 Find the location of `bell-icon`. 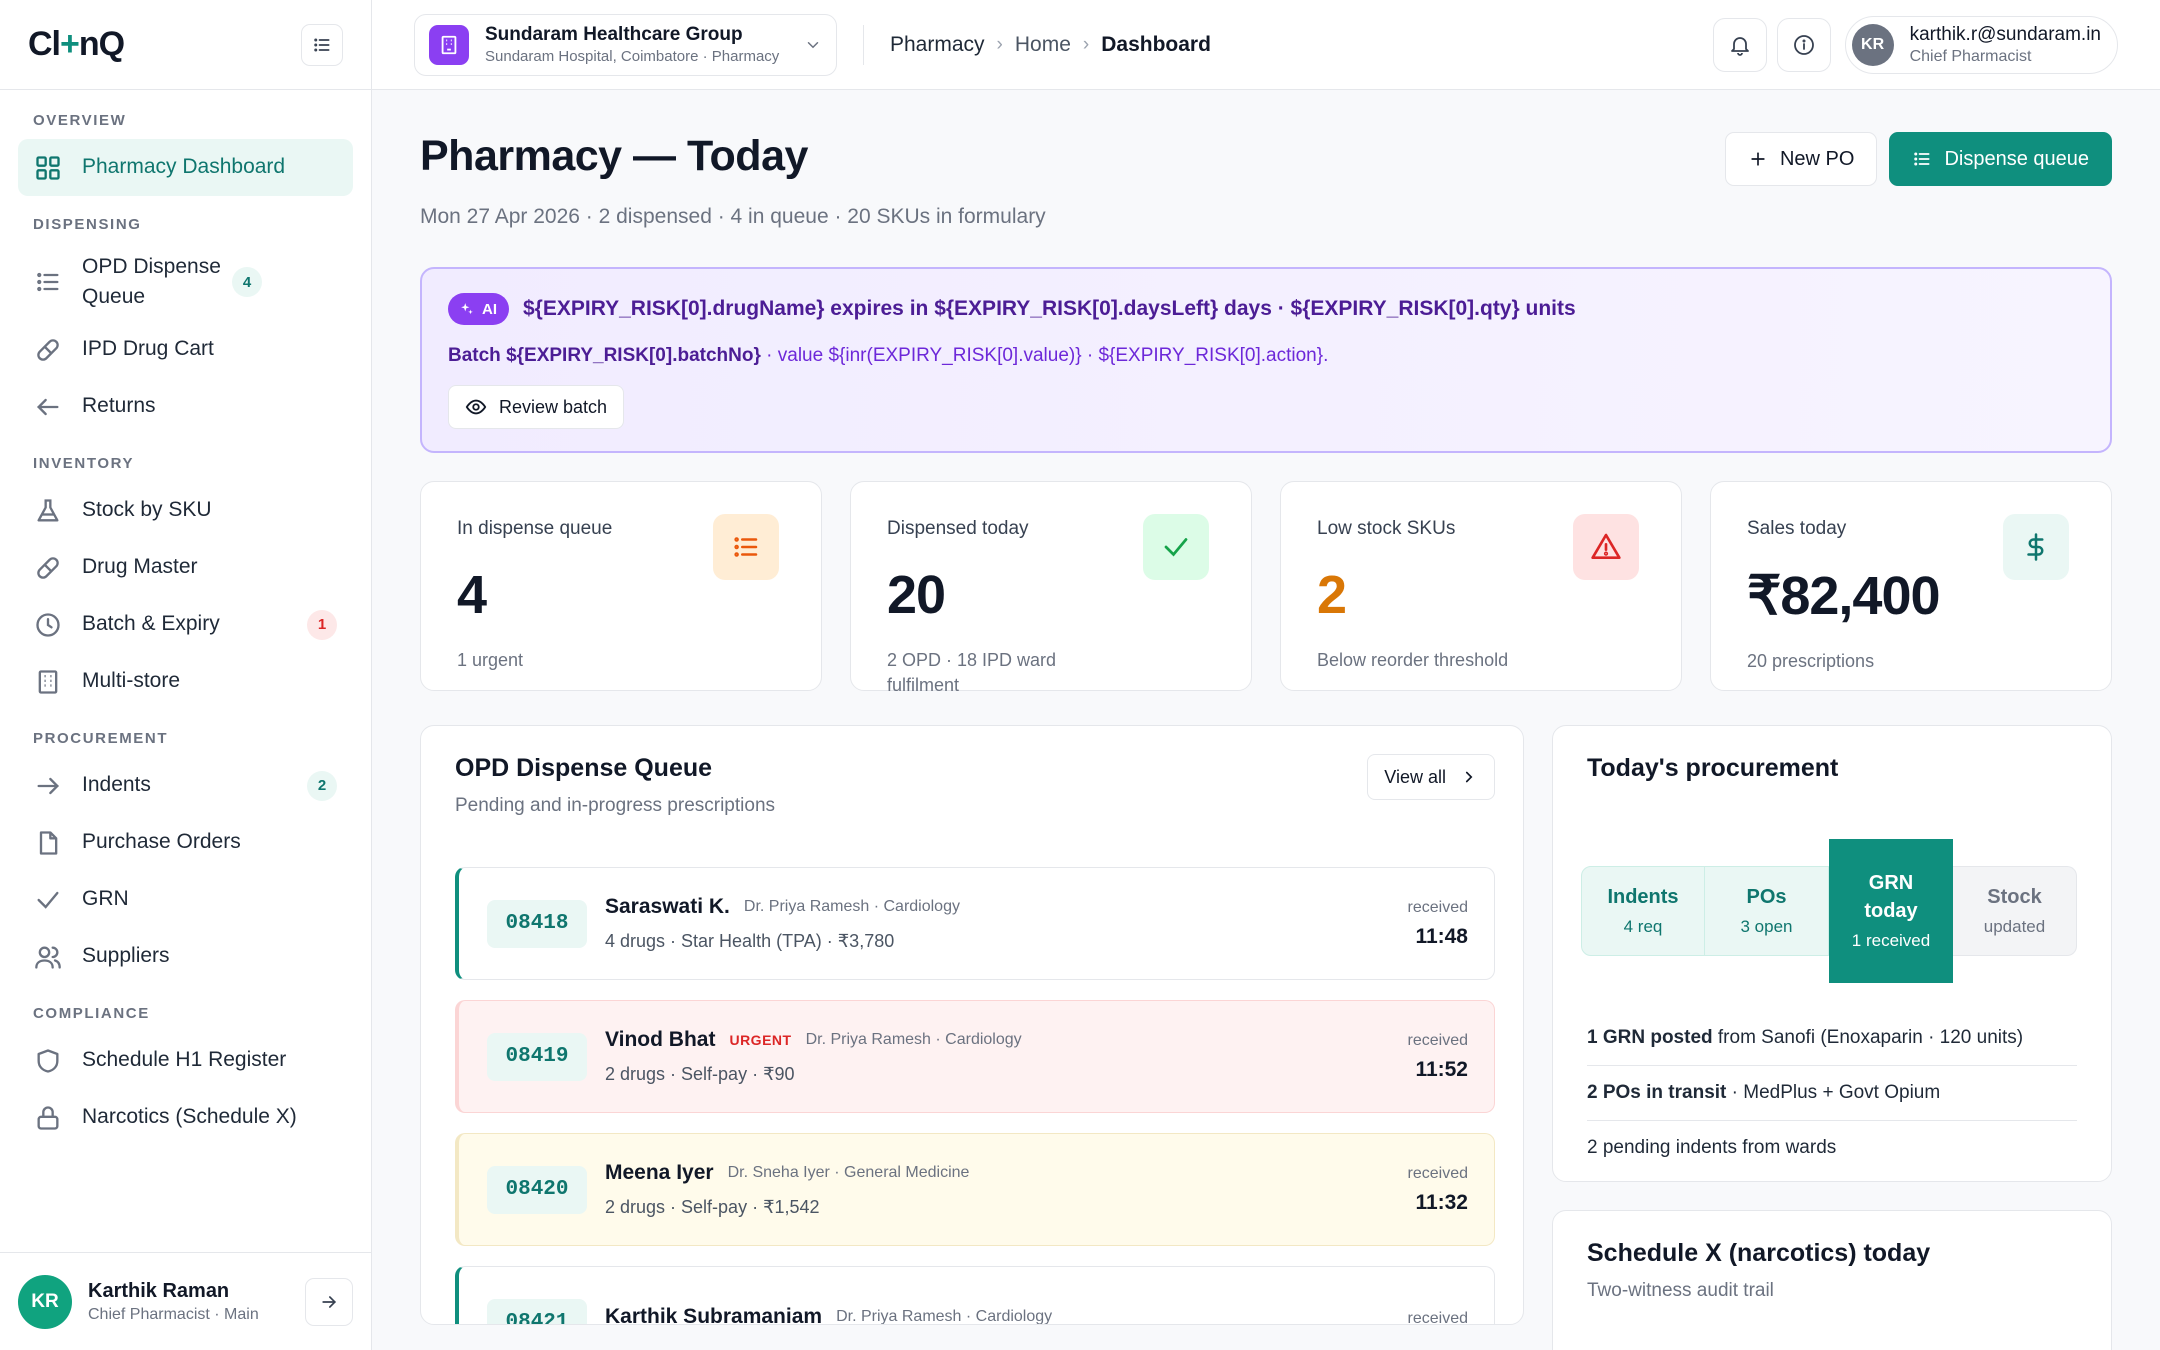

bell-icon is located at coordinates (1739, 46).